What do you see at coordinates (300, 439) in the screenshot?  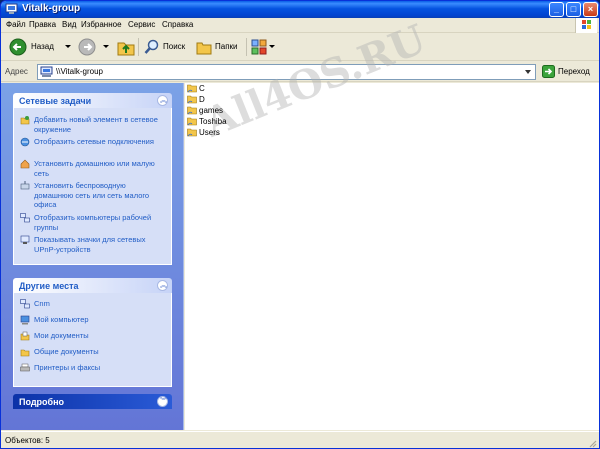 I see `status-bar: Объектов: 5` at bounding box center [300, 439].